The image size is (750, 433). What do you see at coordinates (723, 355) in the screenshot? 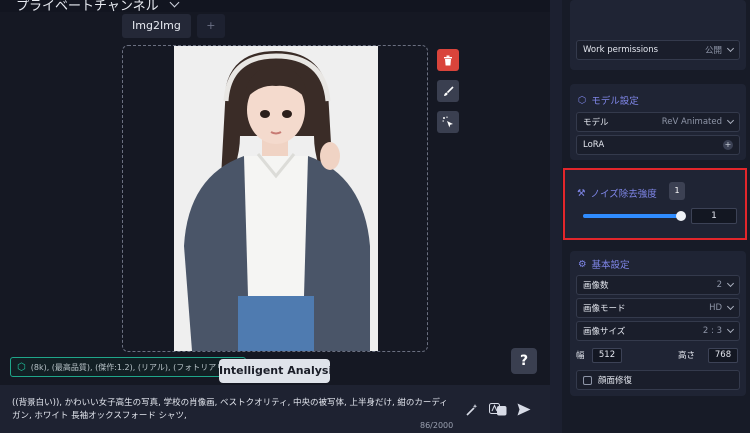
I see `height-input: 768` at bounding box center [723, 355].